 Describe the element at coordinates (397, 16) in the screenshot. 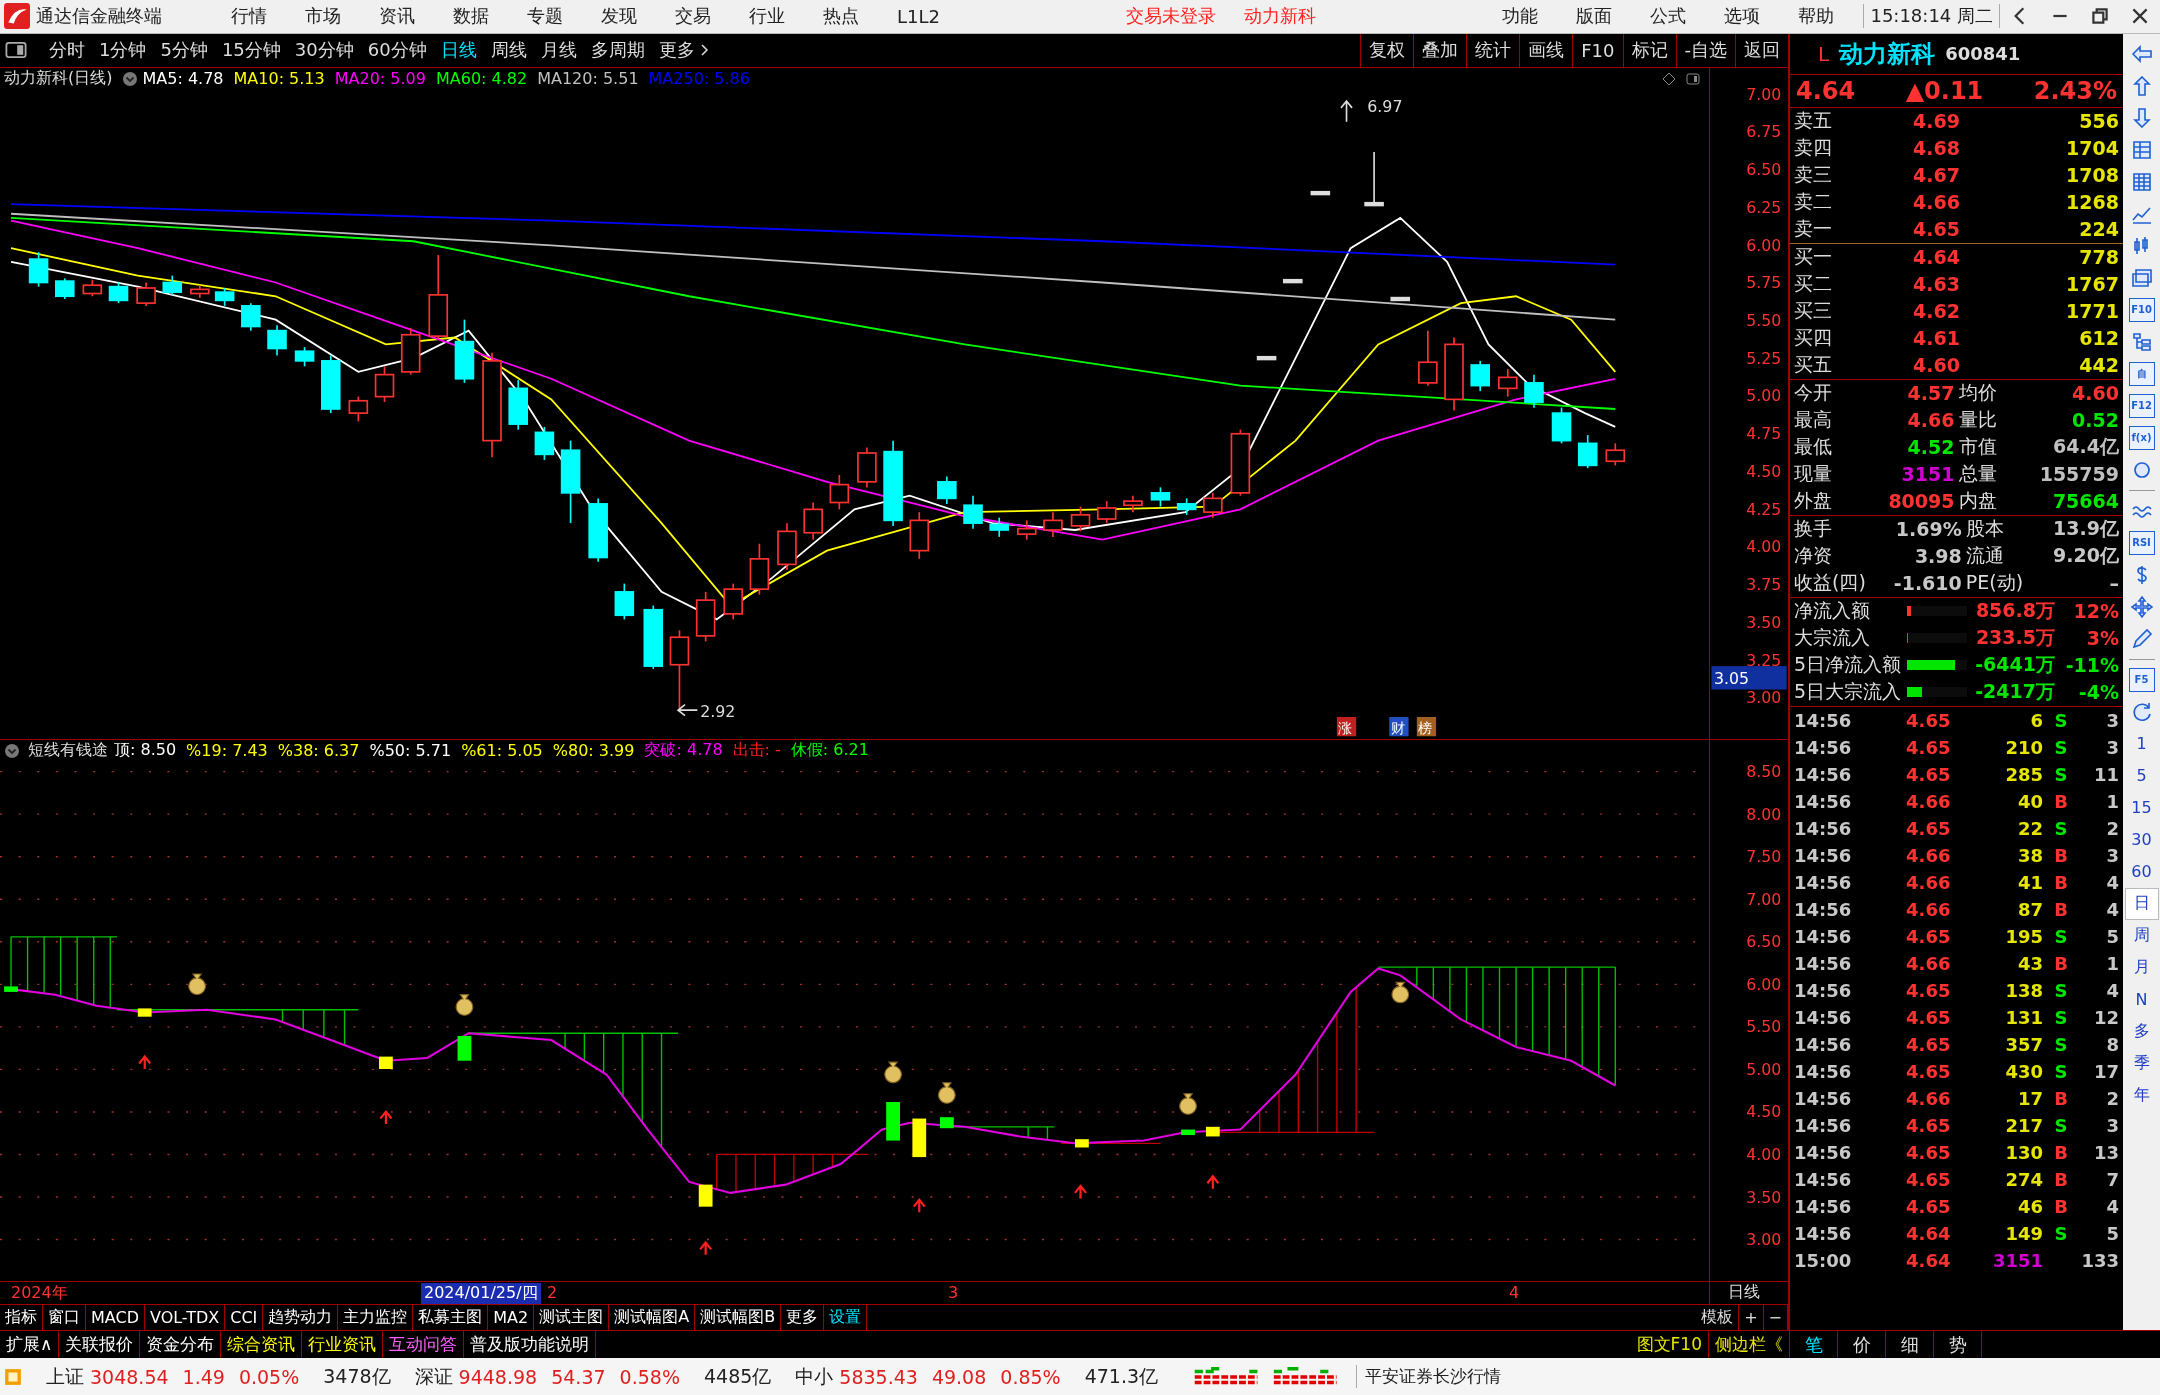

I see `menu-item: 资讯` at that location.